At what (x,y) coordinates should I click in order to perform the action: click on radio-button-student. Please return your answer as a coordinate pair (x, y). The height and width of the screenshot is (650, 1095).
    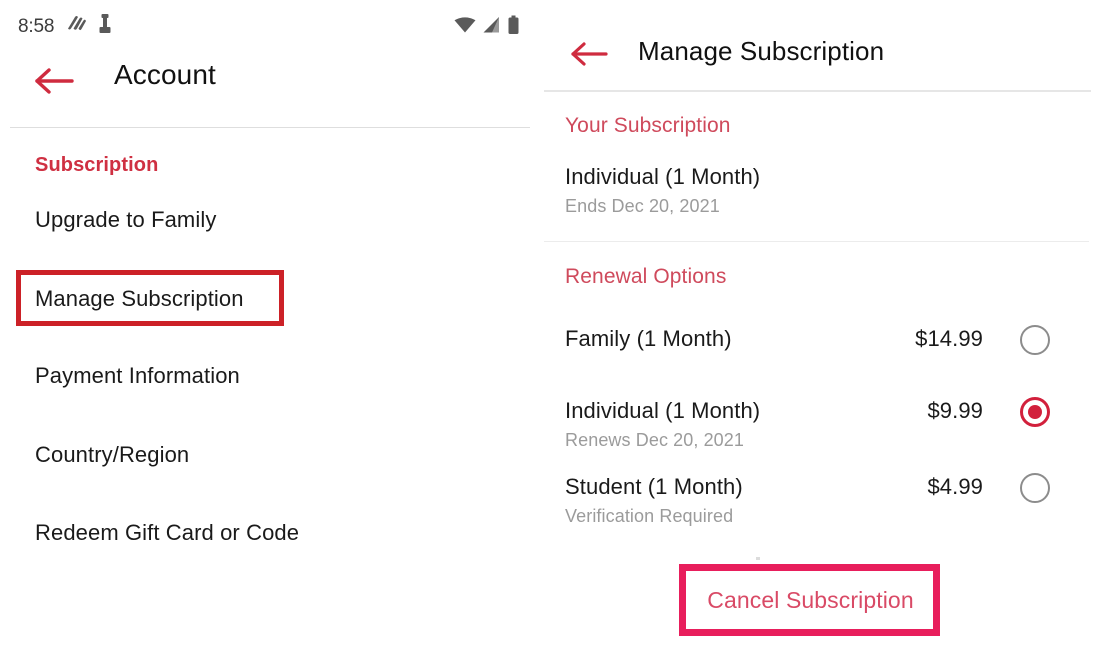
    Looking at the image, I should click on (1035, 488).